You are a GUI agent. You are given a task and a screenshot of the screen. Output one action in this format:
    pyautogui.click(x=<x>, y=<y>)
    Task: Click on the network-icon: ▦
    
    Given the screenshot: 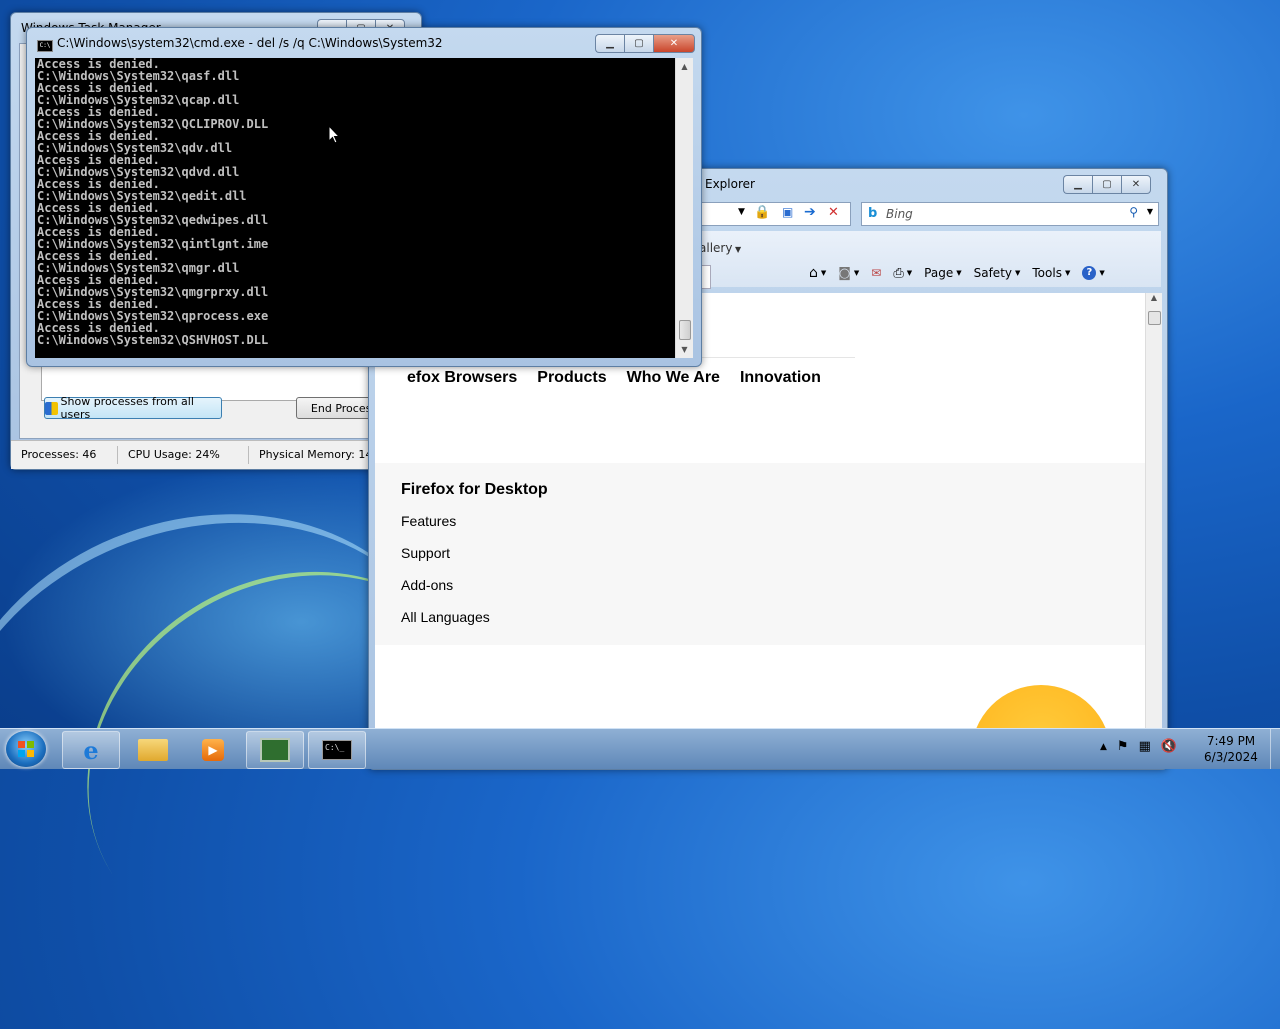 What is the action you would take?
    pyautogui.click(x=1145, y=746)
    